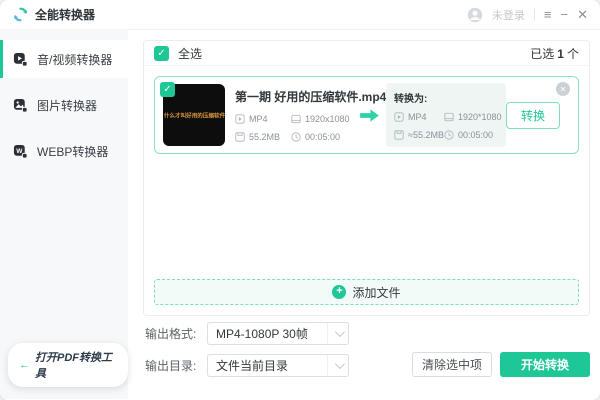  Describe the element at coordinates (296, 128) in the screenshot. I see `source-details: MP4 1920x1080 55.2MB 00:05:00` at that location.